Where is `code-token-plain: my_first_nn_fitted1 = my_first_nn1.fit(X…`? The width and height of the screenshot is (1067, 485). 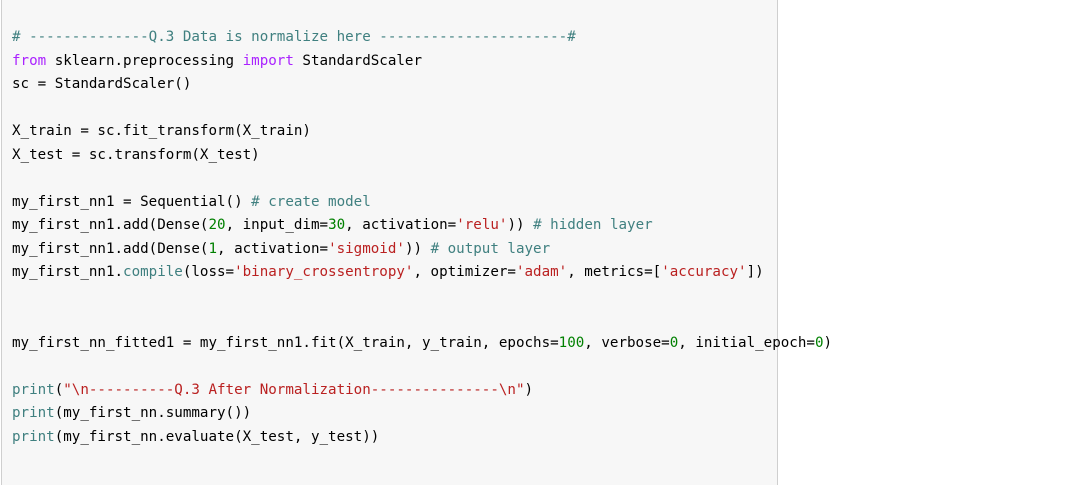 code-token-plain: my_first_nn_fitted1 = my_first_nn1.fit(X… is located at coordinates (285, 342).